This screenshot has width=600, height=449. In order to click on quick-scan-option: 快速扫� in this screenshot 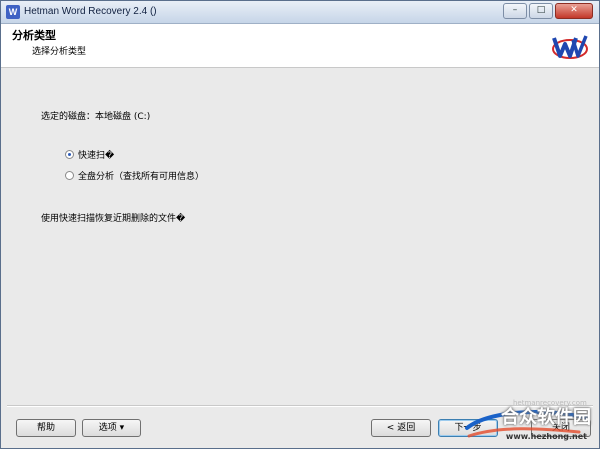, I will do `click(89, 154)`.